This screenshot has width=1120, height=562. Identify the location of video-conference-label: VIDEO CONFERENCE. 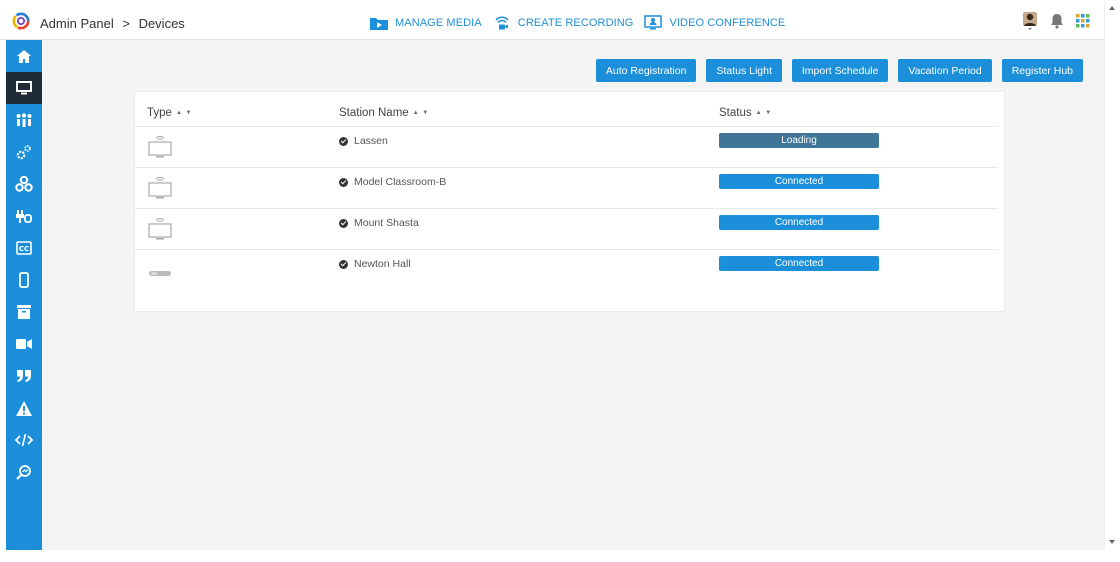
(727, 23).